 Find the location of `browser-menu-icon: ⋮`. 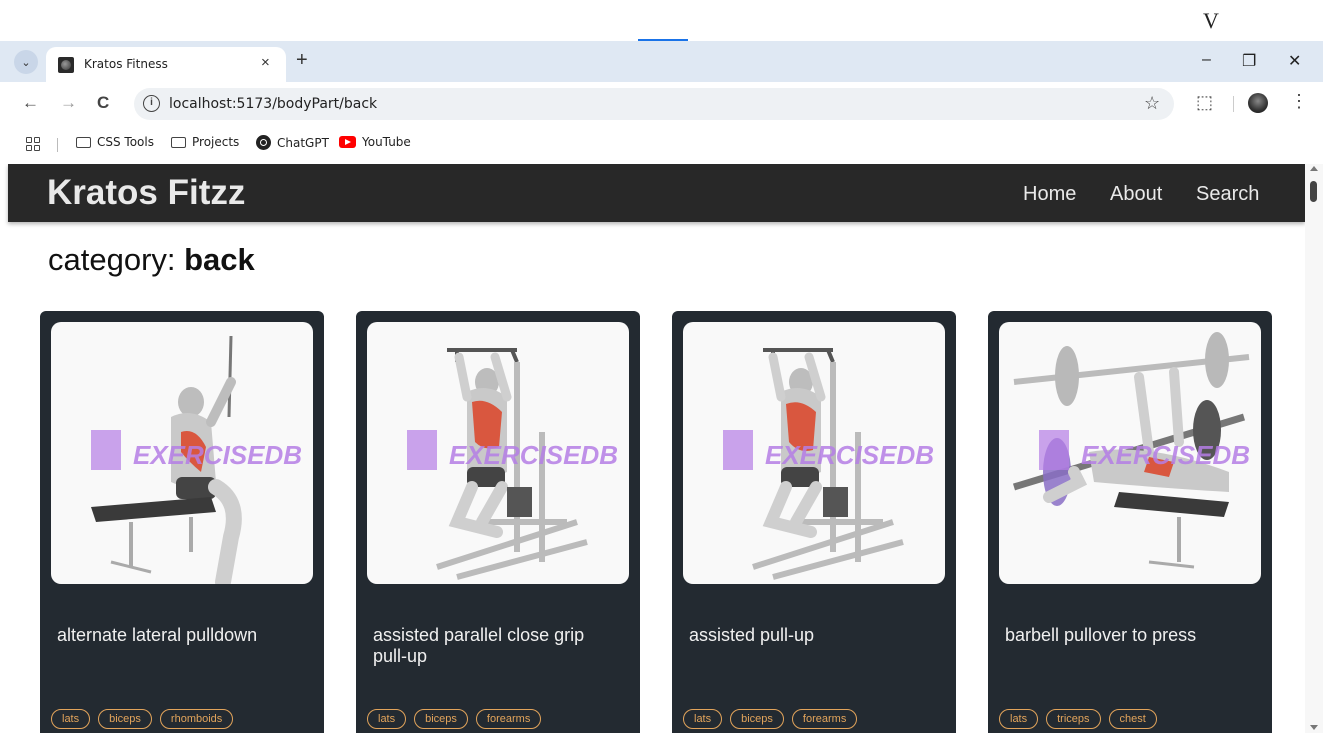

browser-menu-icon: ⋮ is located at coordinates (1299, 101).